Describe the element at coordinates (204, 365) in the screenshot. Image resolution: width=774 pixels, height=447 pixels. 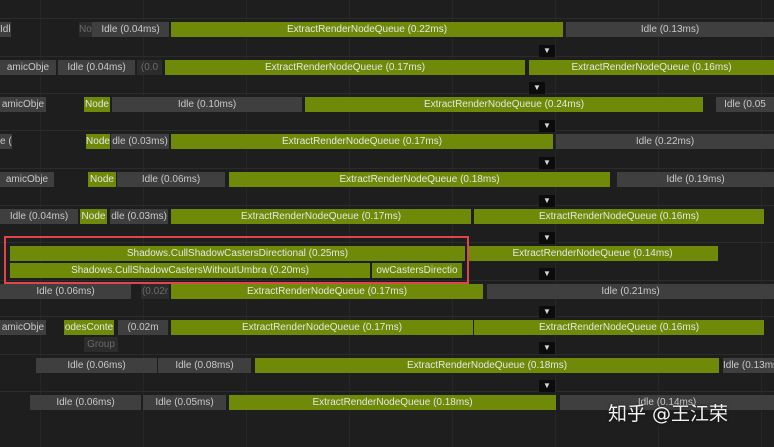
I see `idle-block: Idle (0.08ms)` at that location.